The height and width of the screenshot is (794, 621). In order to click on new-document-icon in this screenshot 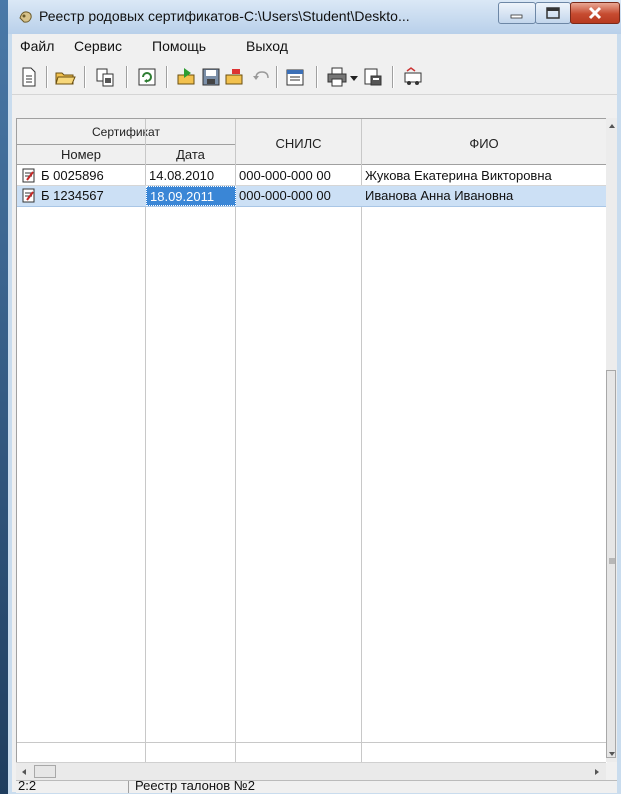, I will do `click(29, 77)`.